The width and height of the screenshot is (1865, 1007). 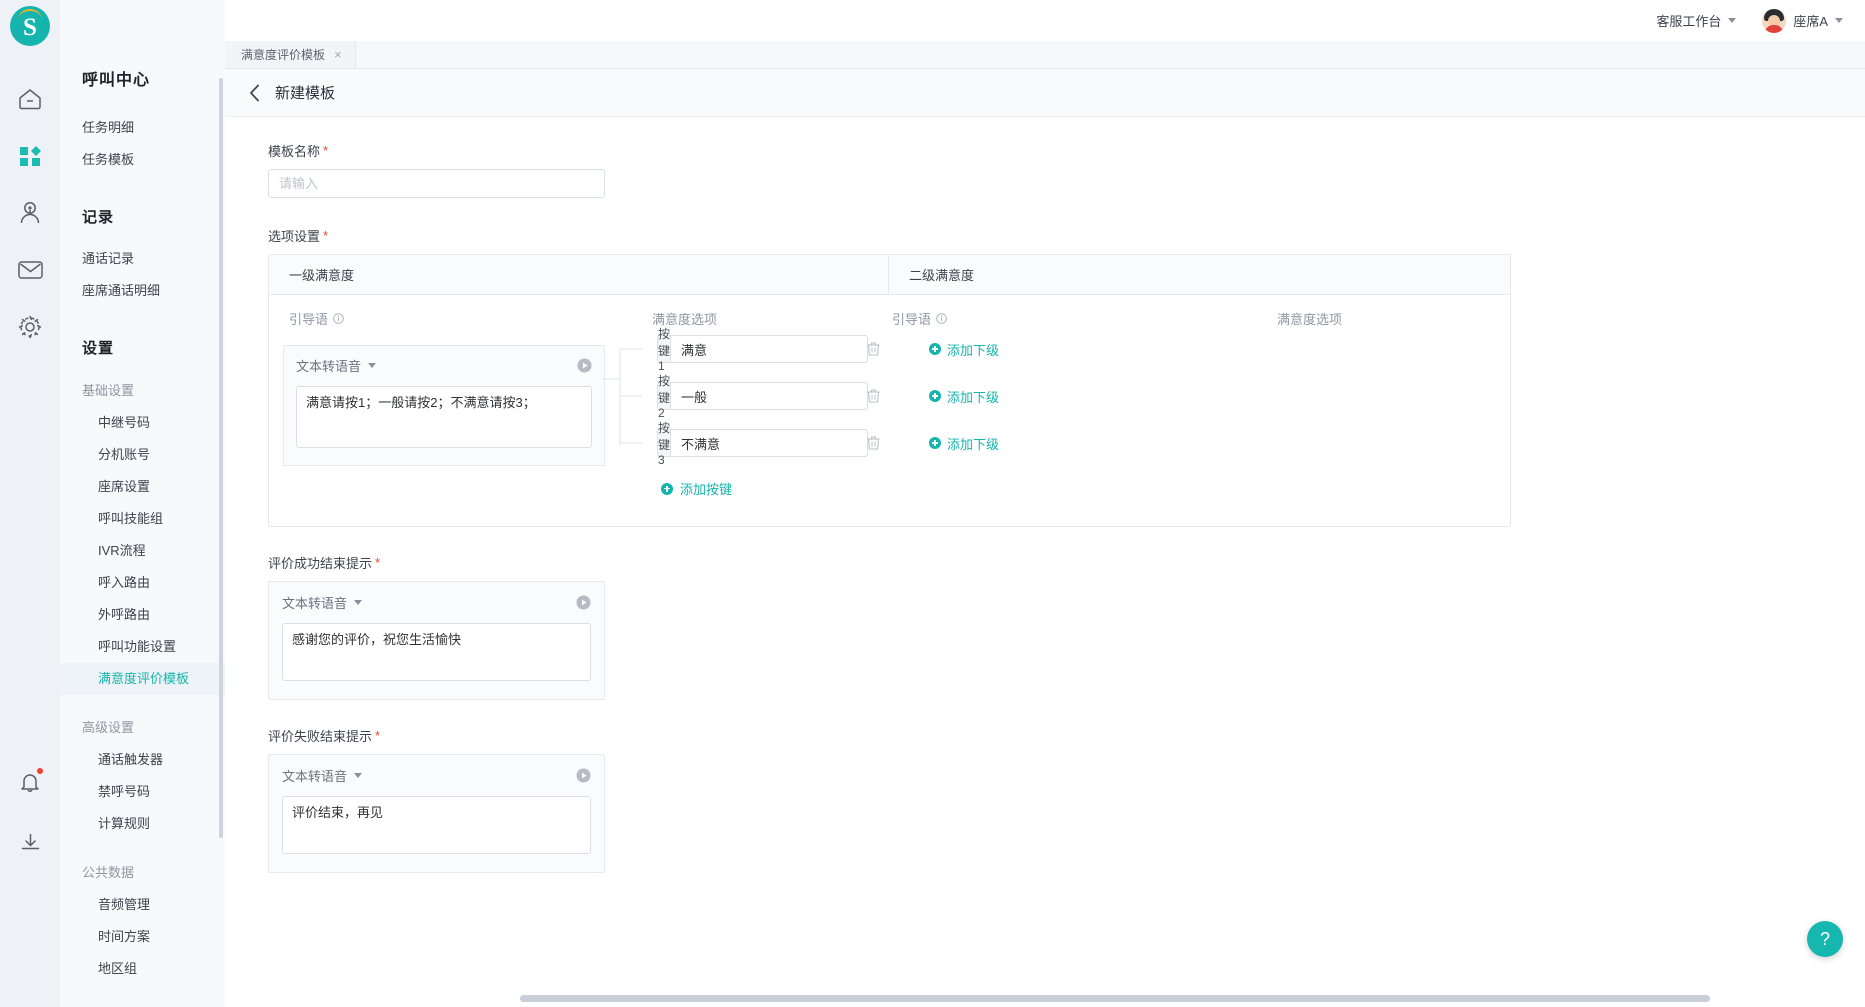 I want to click on add-key-label: 添加按键, so click(x=706, y=489).